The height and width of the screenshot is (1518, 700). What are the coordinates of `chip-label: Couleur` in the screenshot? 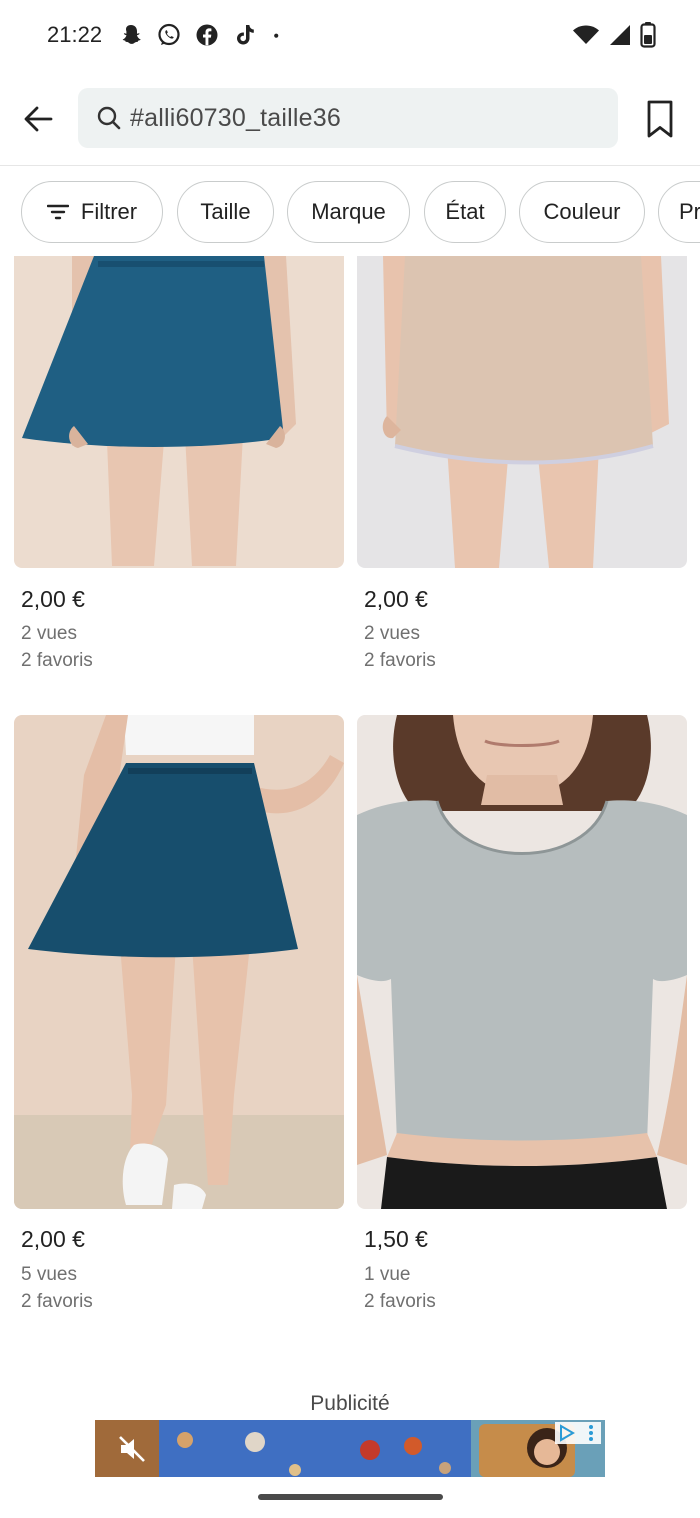 It's located at (582, 211).